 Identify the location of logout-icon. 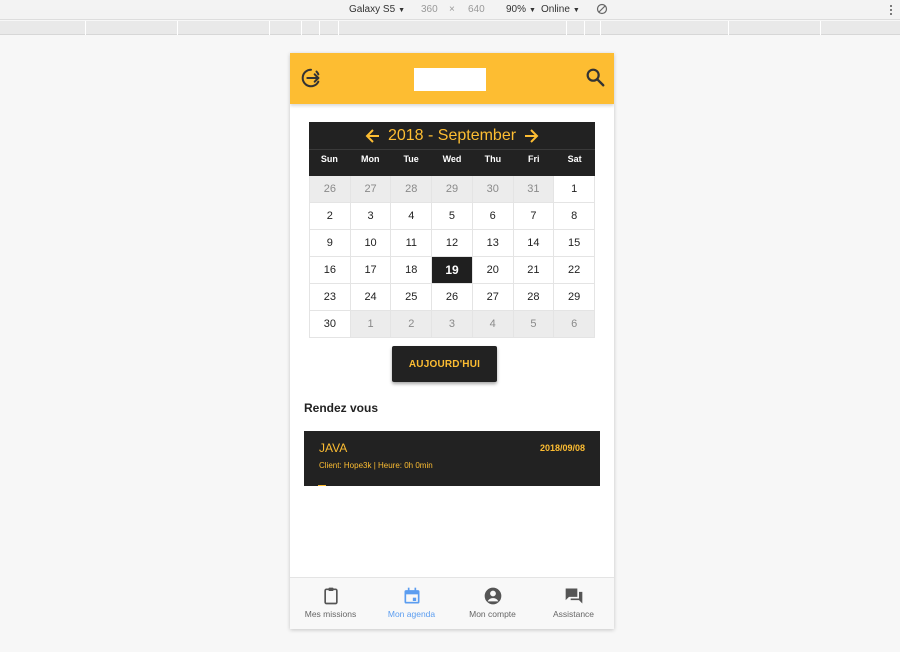
(311, 78).